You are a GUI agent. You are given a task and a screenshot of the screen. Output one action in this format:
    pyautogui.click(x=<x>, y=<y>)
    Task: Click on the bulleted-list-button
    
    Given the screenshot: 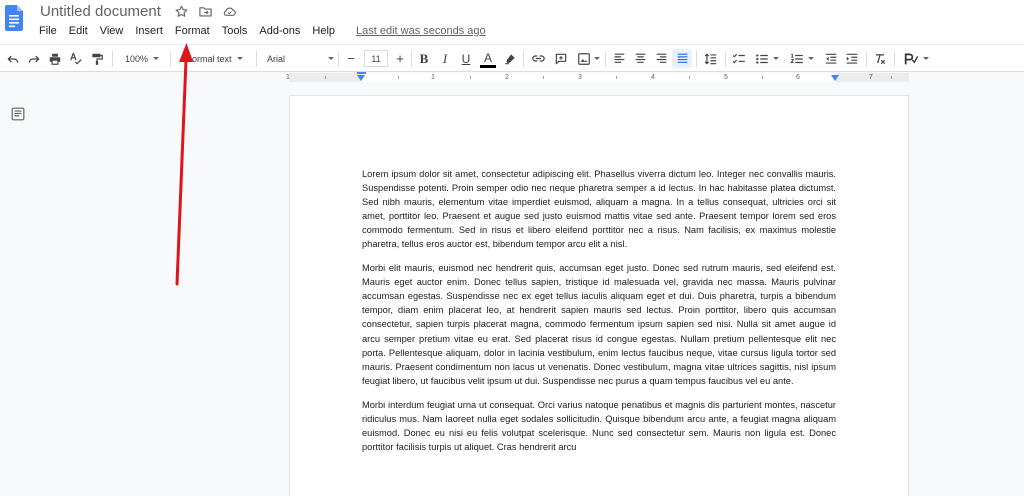 What is the action you would take?
    pyautogui.click(x=767, y=58)
    